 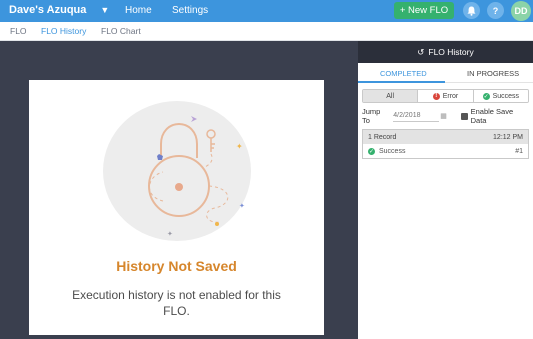 I want to click on check-icon: ✓, so click(x=486, y=96).